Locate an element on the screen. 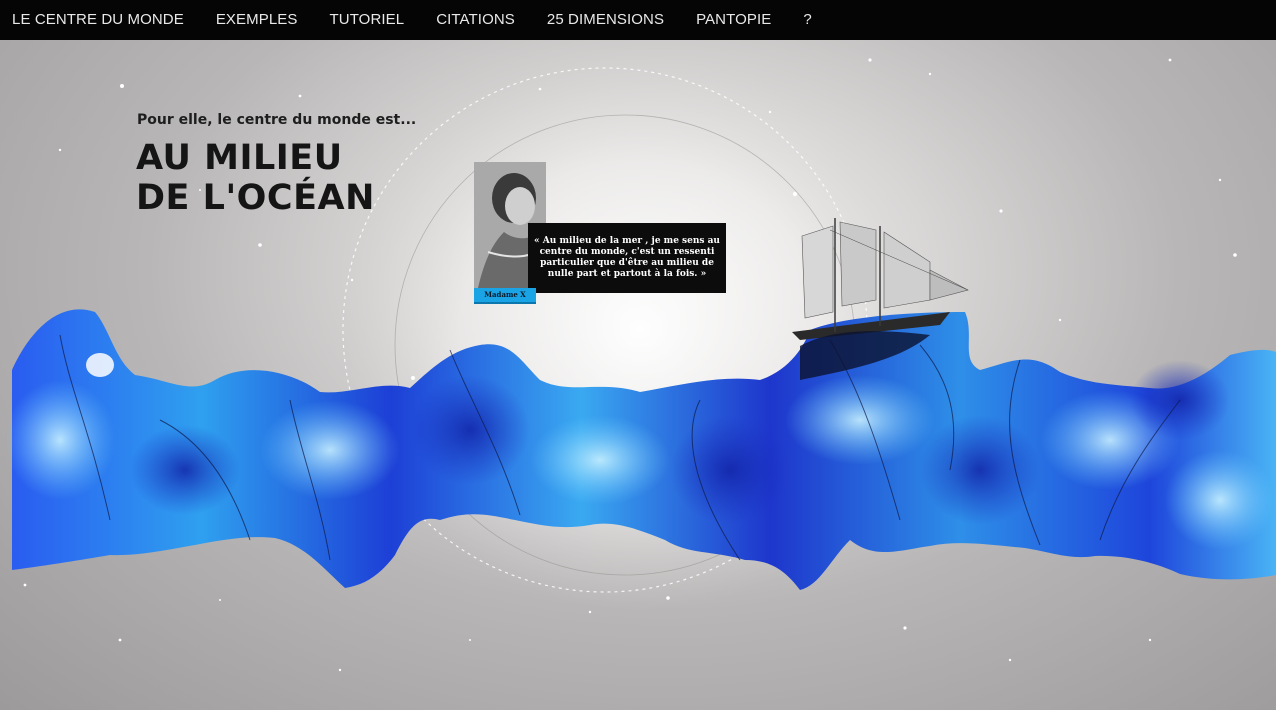 The image size is (1276, 710). quote-author-tag: Madame X is located at coordinates (505, 296).